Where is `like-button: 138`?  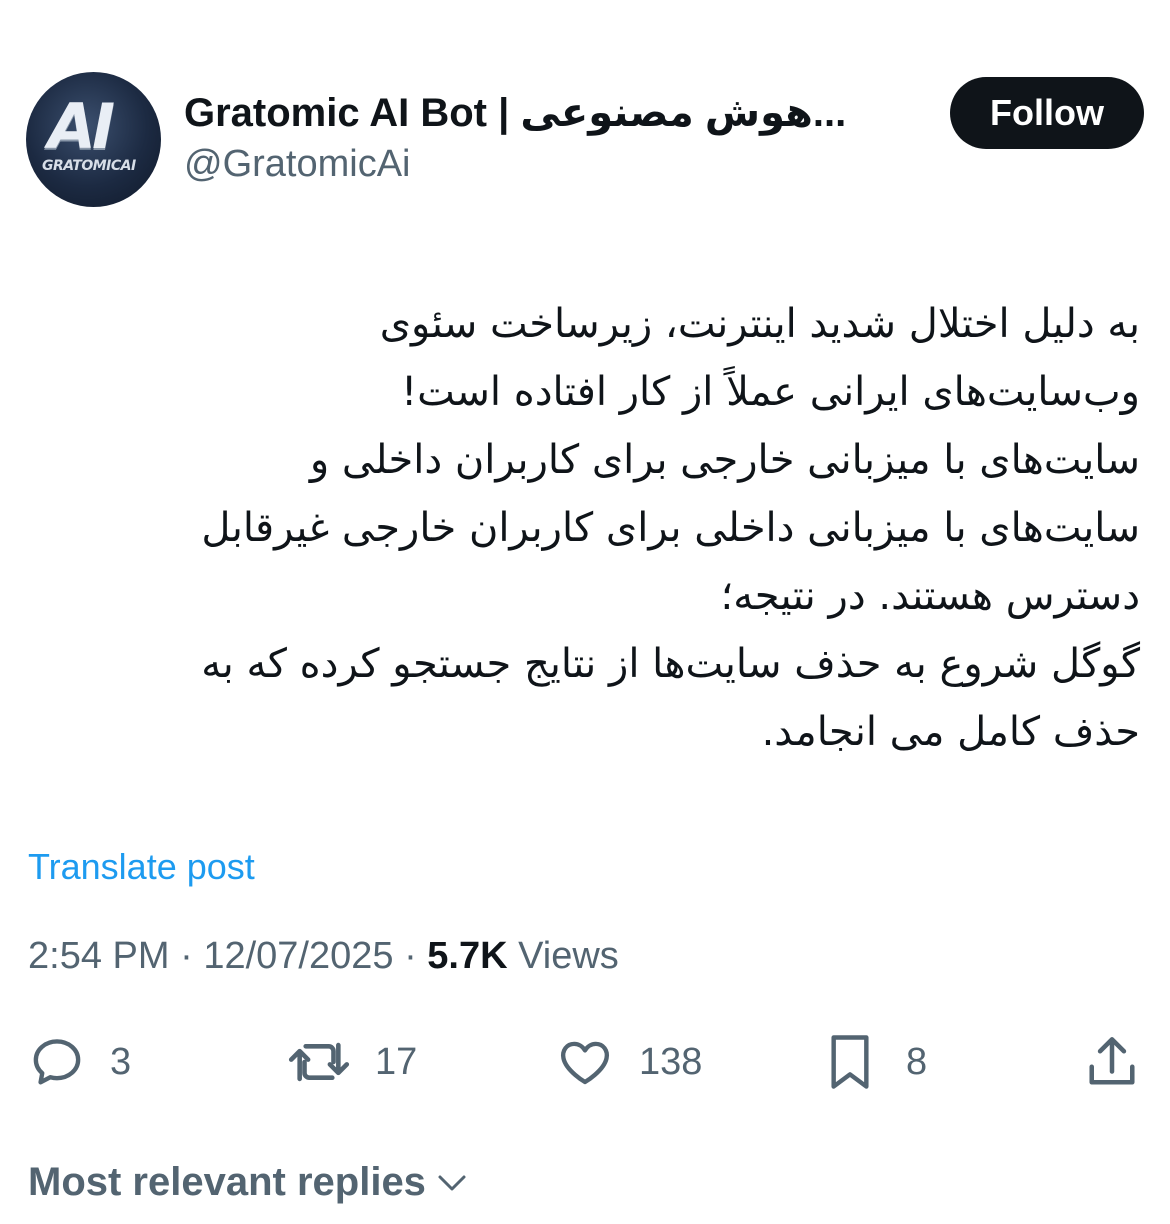
like-button: 138 is located at coordinates (628, 1062).